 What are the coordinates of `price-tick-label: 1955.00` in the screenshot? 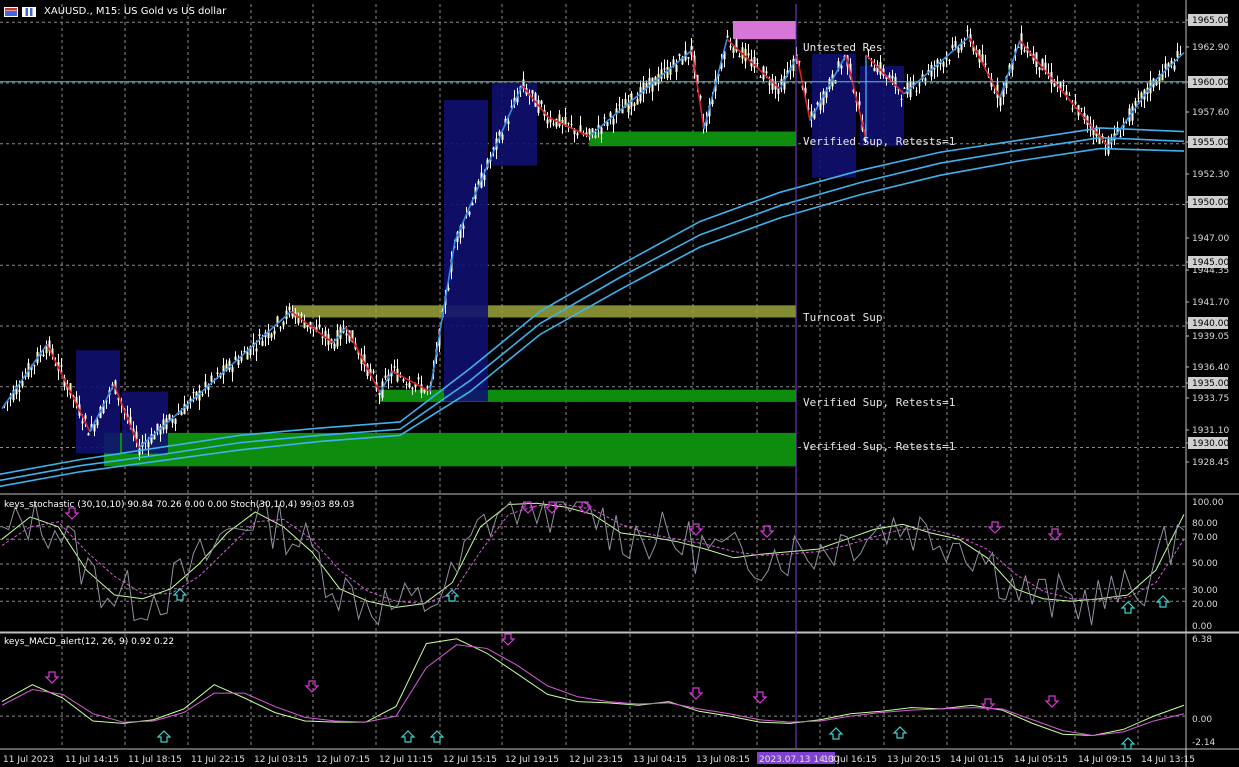 It's located at (1210, 143).